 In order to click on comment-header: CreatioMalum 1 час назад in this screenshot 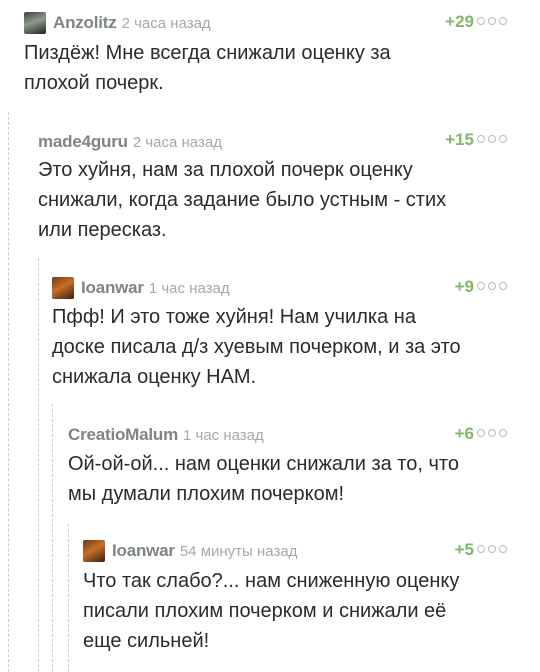, I will do `click(166, 435)`.